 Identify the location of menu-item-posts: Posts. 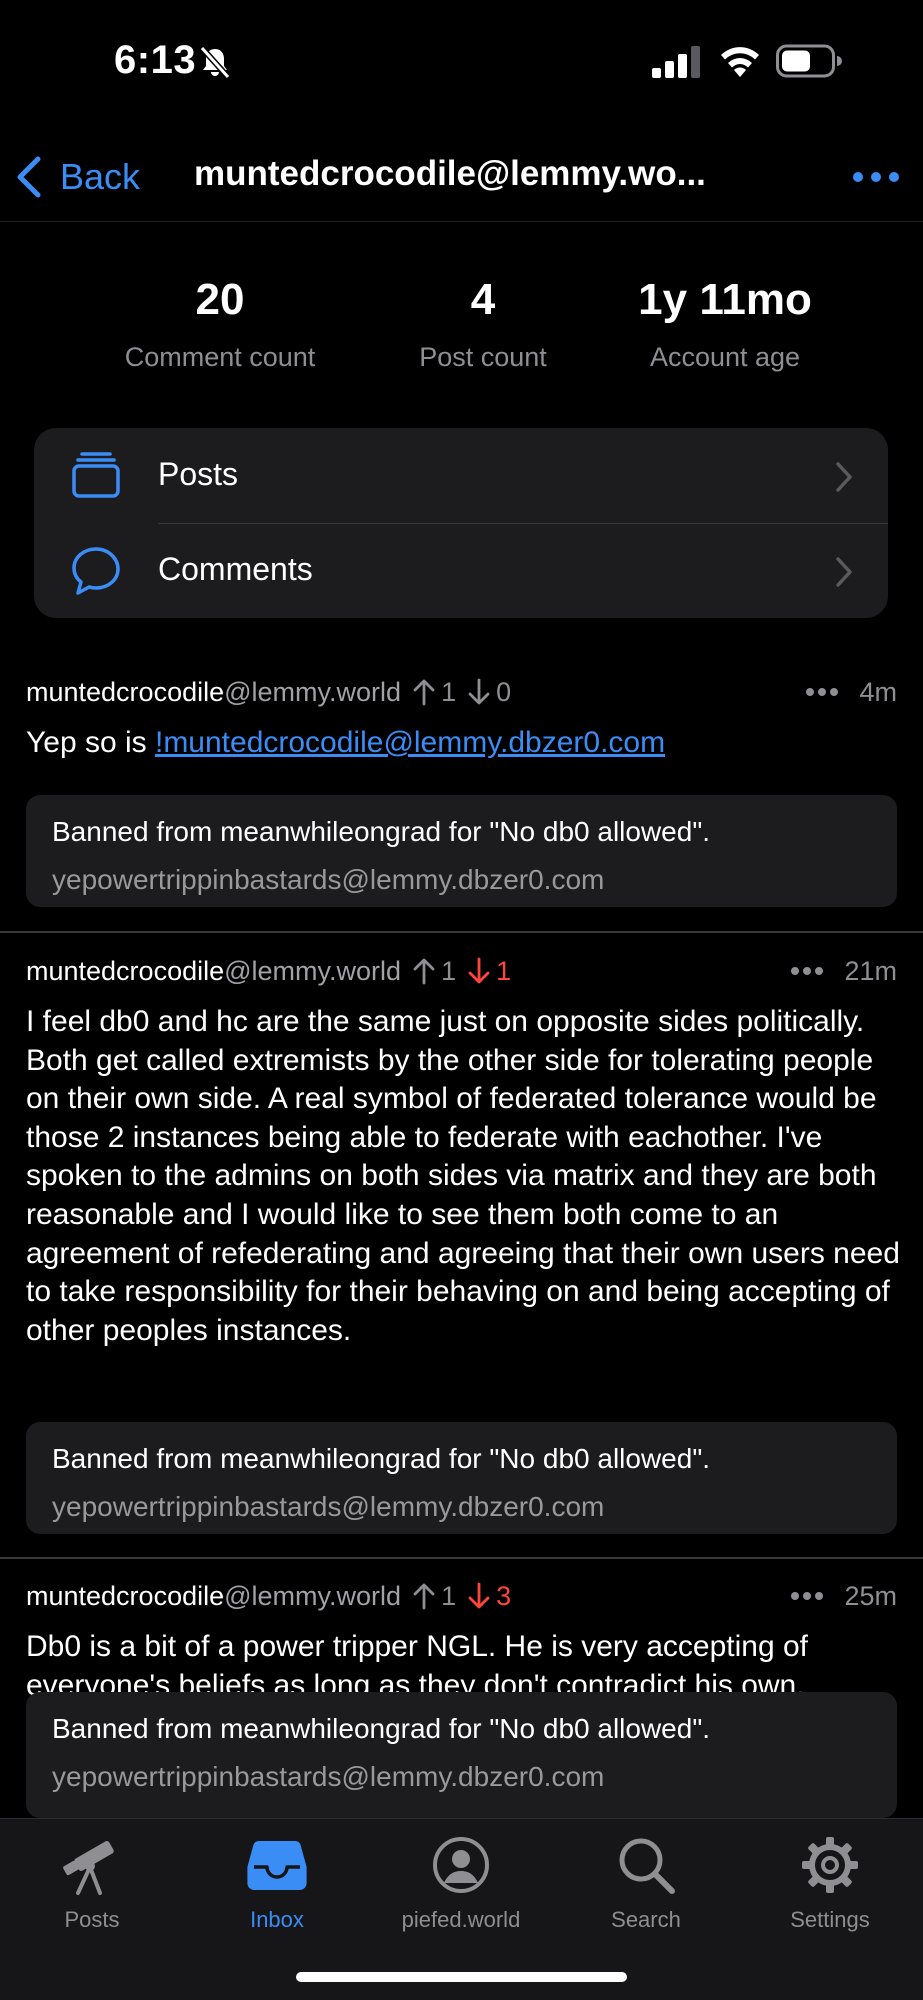
(461, 475).